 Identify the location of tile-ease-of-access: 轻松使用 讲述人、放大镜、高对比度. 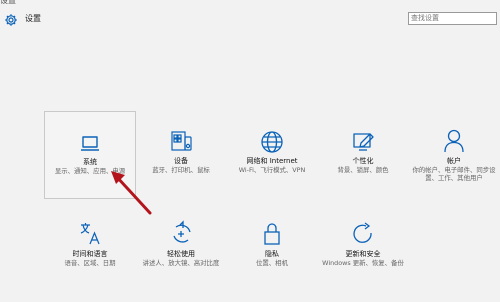
(181, 254).